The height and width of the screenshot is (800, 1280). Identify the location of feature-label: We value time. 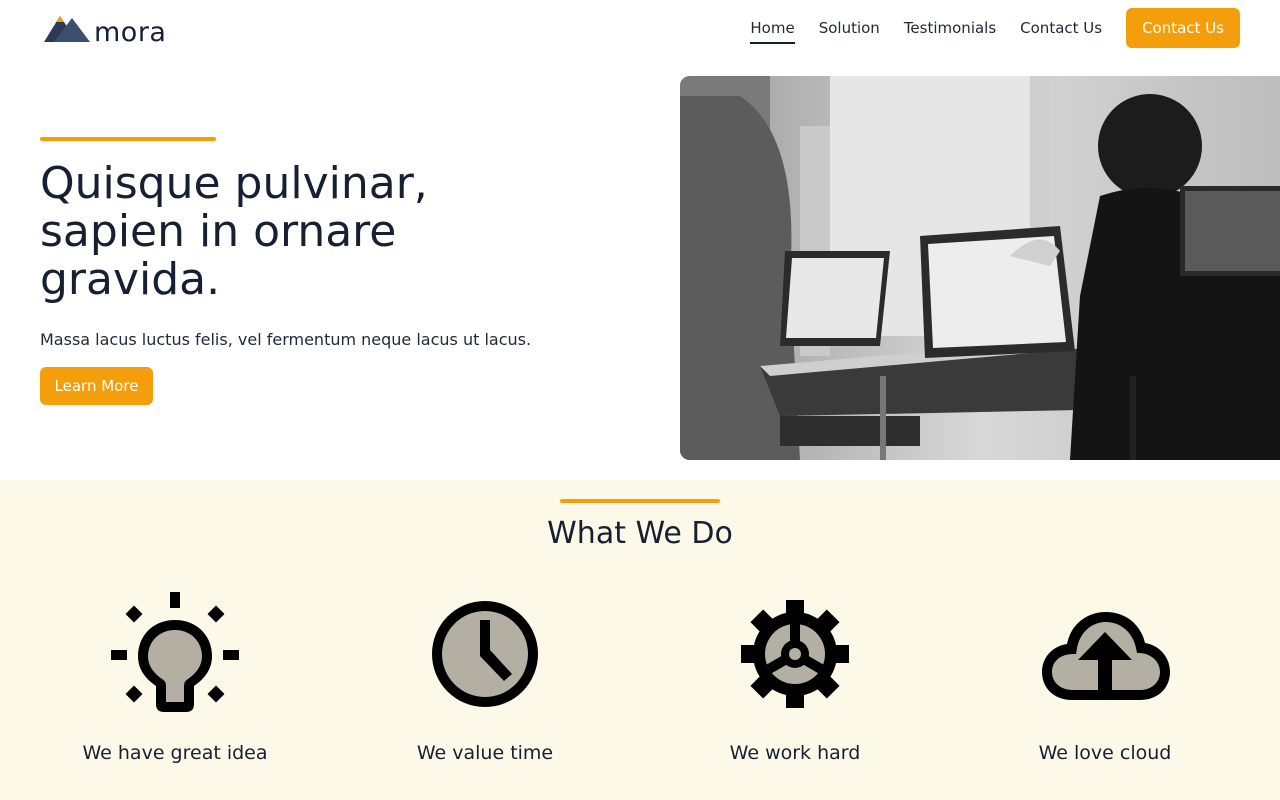
(485, 753).